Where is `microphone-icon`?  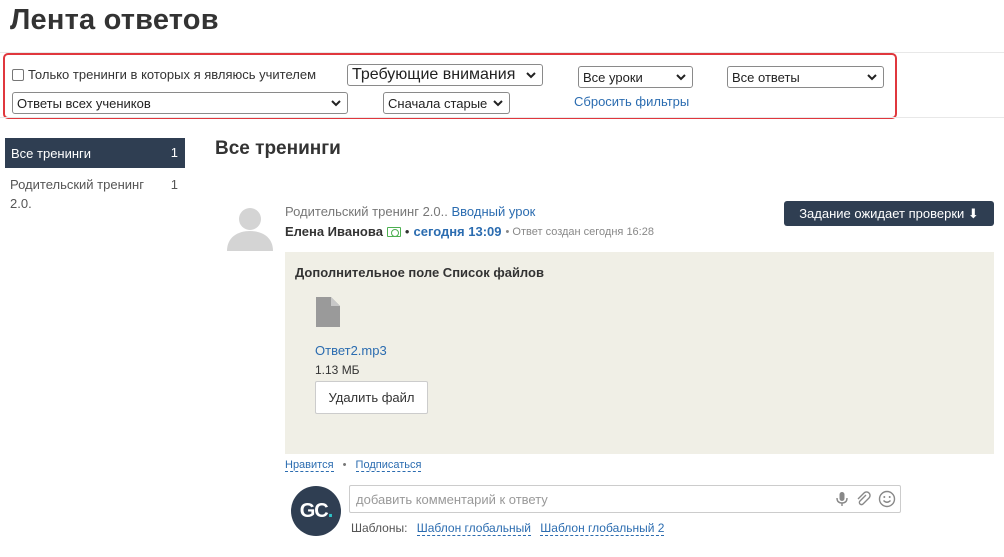 microphone-icon is located at coordinates (842, 499).